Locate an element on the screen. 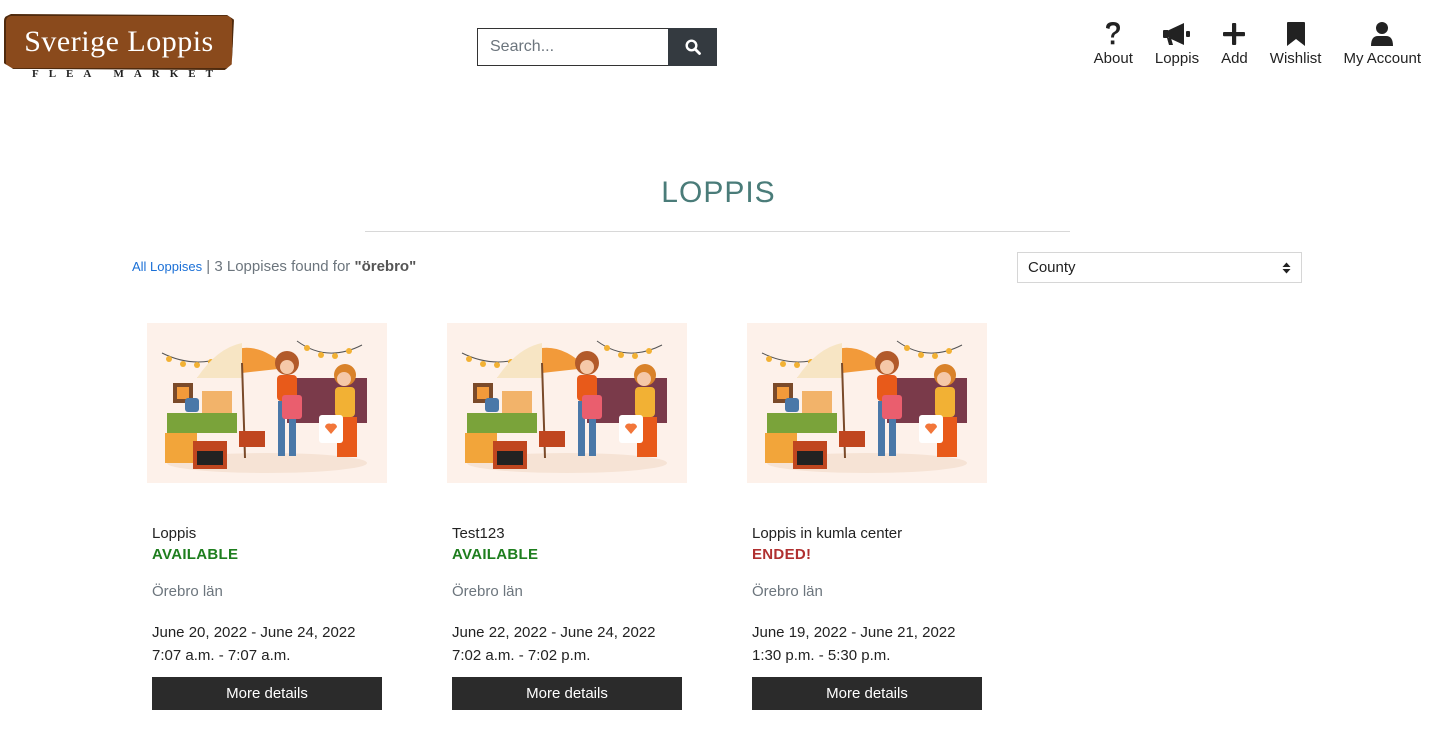 This screenshot has height=739, width=1437. card-name: Loppis in kumla center is located at coordinates (827, 533).